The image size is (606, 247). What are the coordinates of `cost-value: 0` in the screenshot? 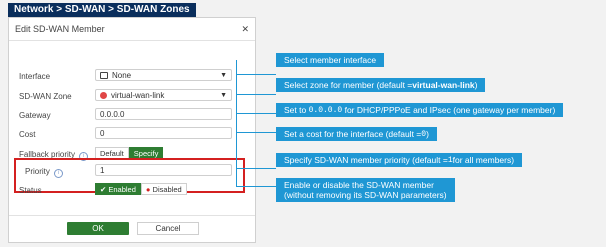 It's located at (102, 133).